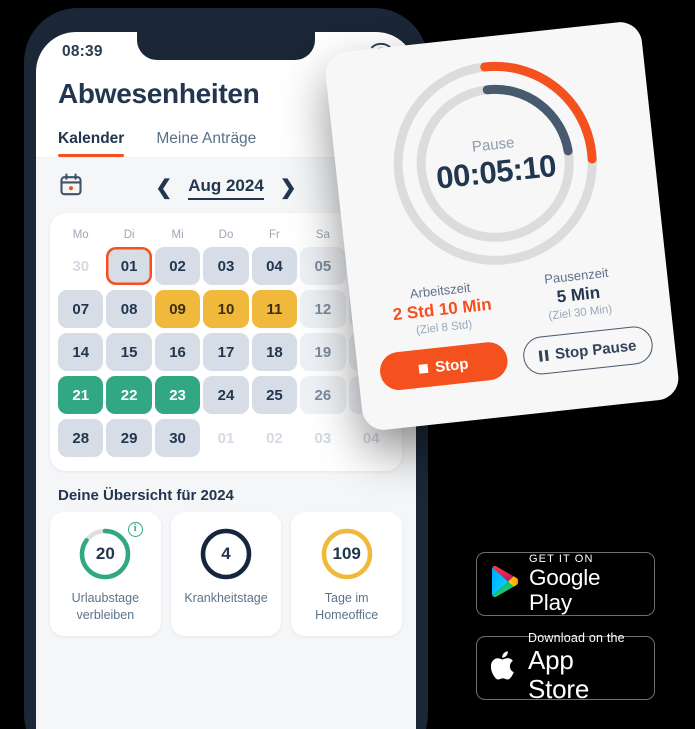 This screenshot has width=695, height=729. I want to click on calendar-day-muted: 03, so click(323, 438).